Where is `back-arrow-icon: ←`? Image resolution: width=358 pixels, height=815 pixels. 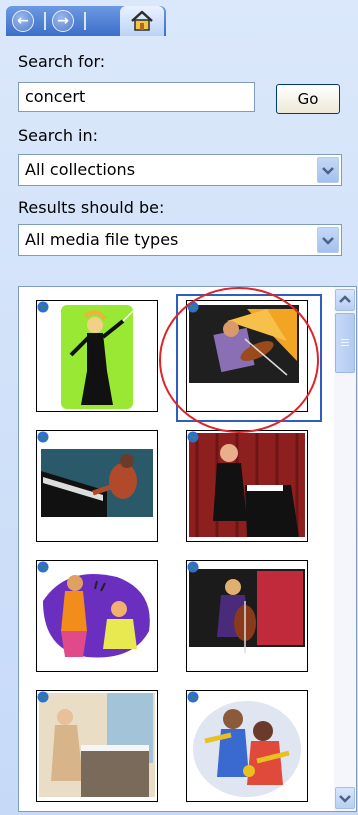
back-arrow-icon: ← is located at coordinates (23, 21).